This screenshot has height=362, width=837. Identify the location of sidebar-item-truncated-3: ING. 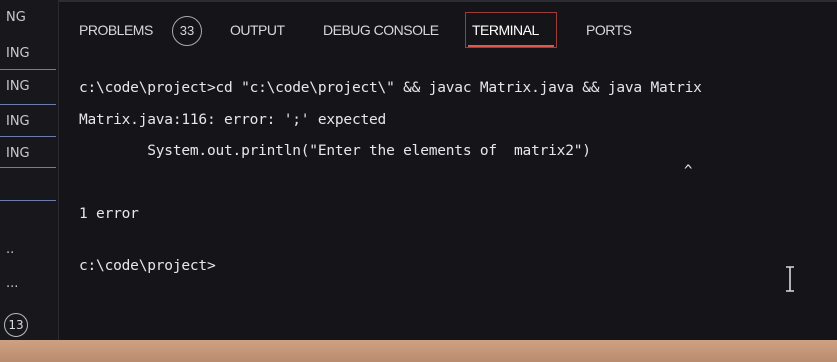
(31, 87).